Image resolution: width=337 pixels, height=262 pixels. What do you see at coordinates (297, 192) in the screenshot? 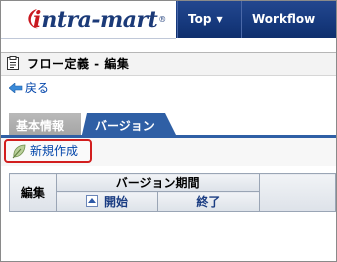
I see `column-header-extra` at bounding box center [297, 192].